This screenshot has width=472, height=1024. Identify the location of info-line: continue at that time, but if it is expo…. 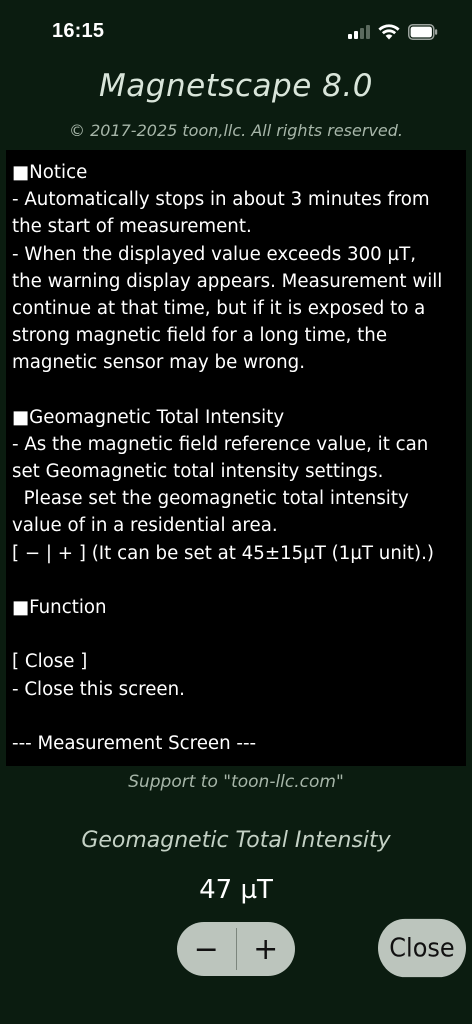
(219, 308).